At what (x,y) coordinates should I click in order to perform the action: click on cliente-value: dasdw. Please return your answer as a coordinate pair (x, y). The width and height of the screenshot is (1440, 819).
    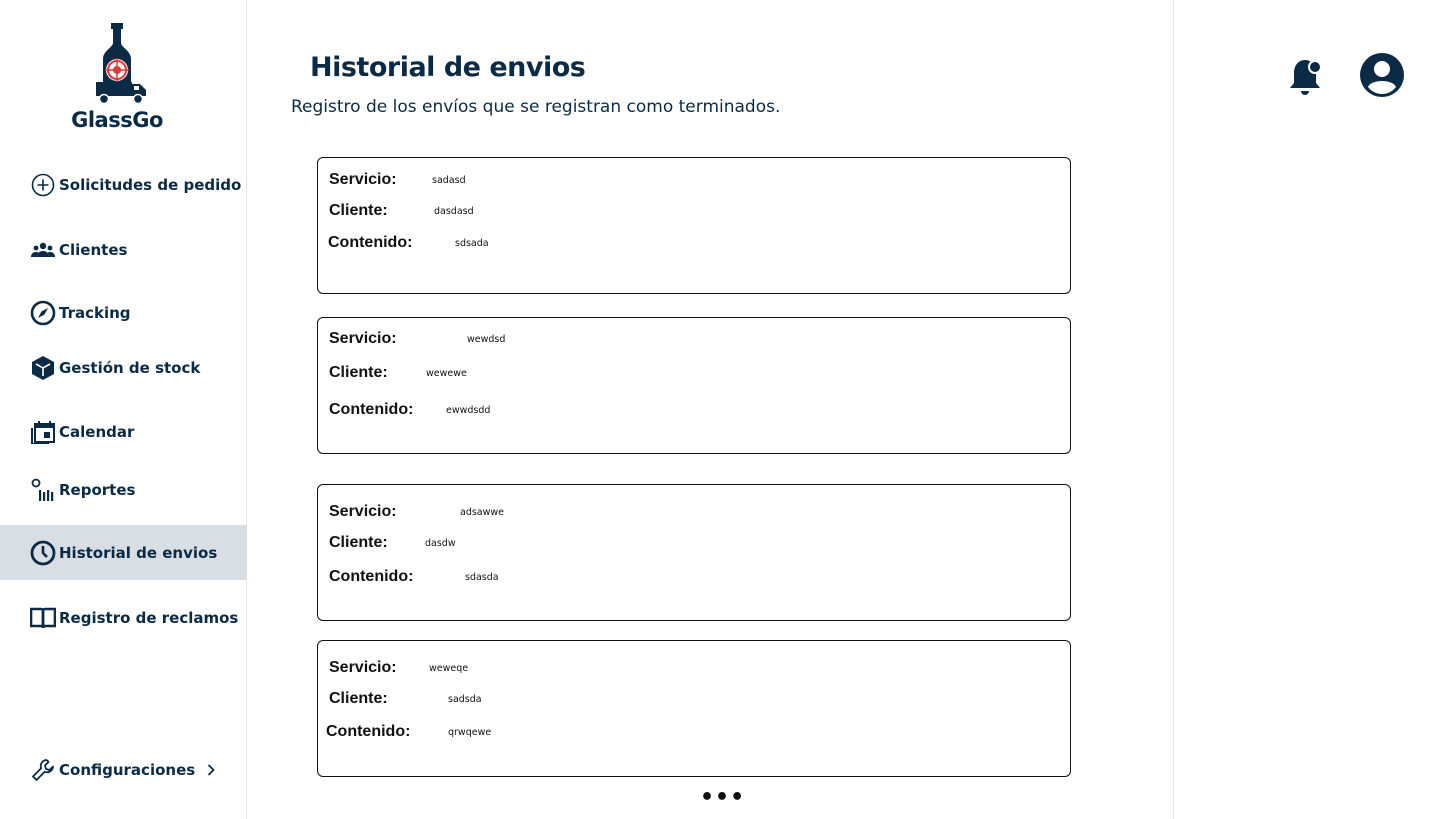
    Looking at the image, I should click on (440, 543).